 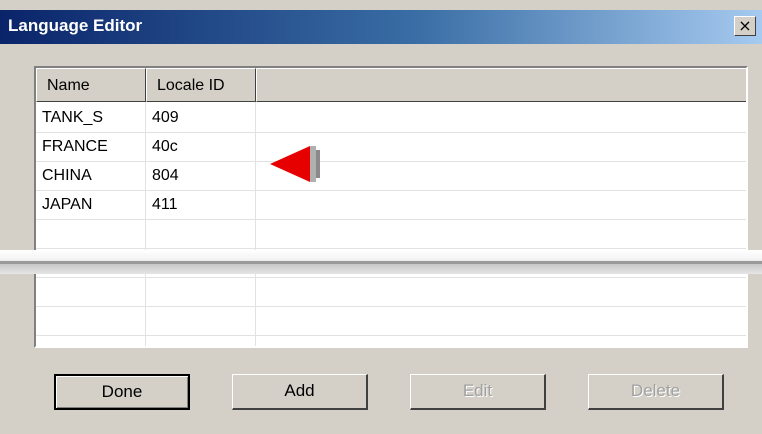 I want to click on list-header: Name Locale ID, so click(x=391, y=85).